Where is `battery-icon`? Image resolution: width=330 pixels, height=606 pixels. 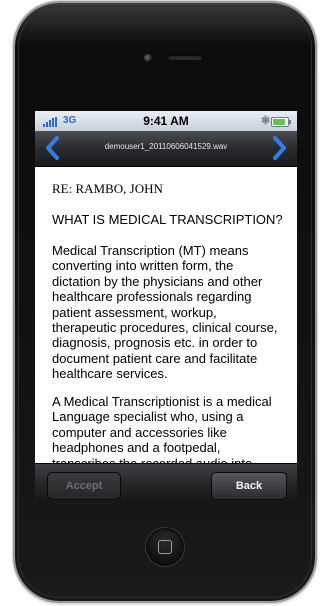 battery-icon is located at coordinates (281, 122).